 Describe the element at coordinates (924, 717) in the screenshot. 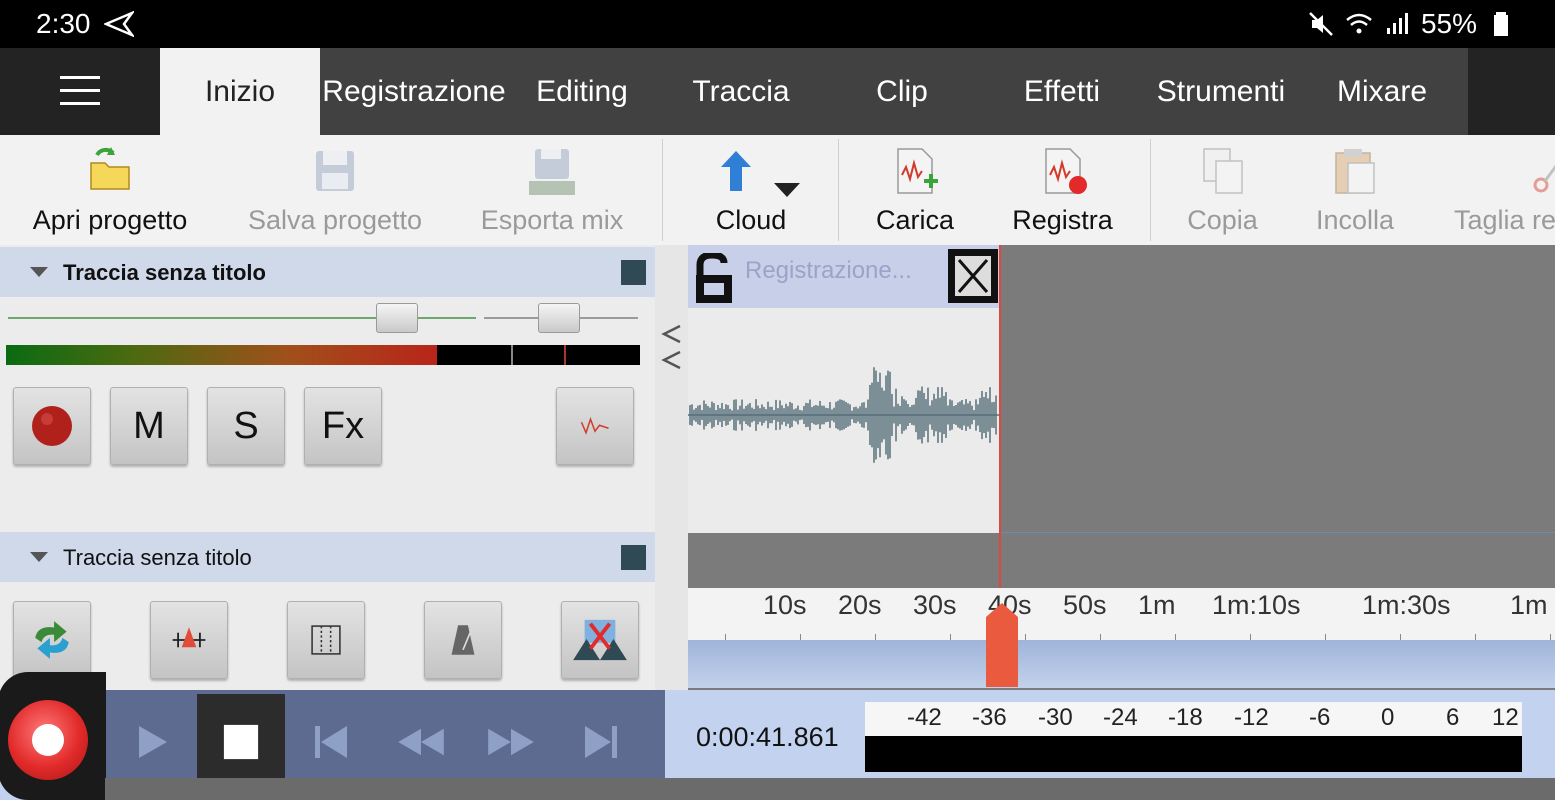

I see `db-scale-label: -42` at that location.